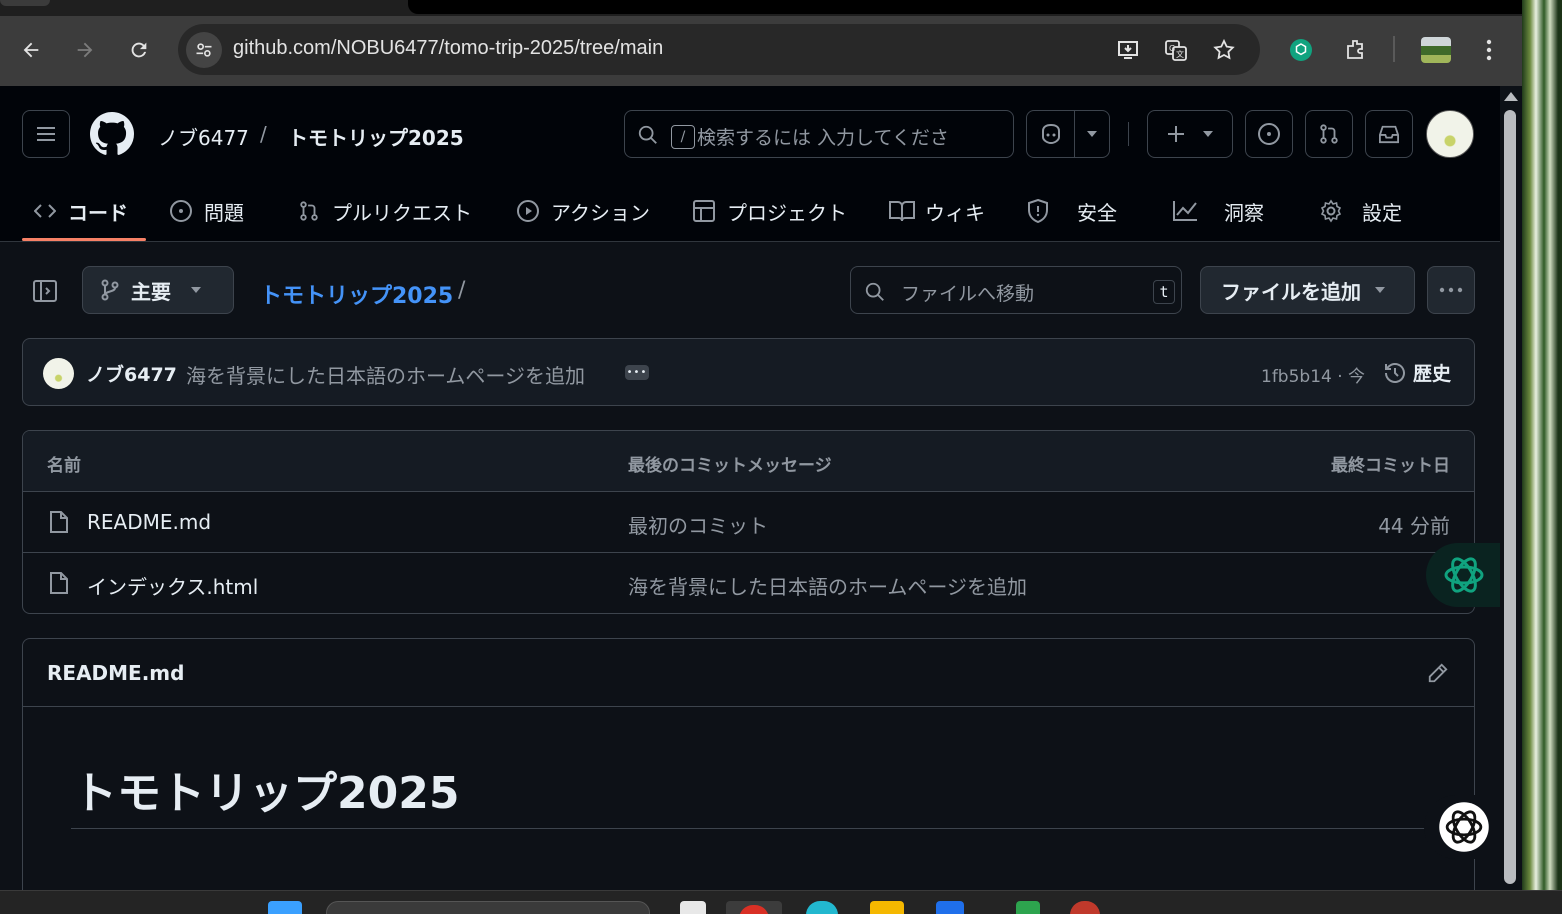  What do you see at coordinates (683, 137) in the screenshot?
I see `search-shortcut-key: /` at bounding box center [683, 137].